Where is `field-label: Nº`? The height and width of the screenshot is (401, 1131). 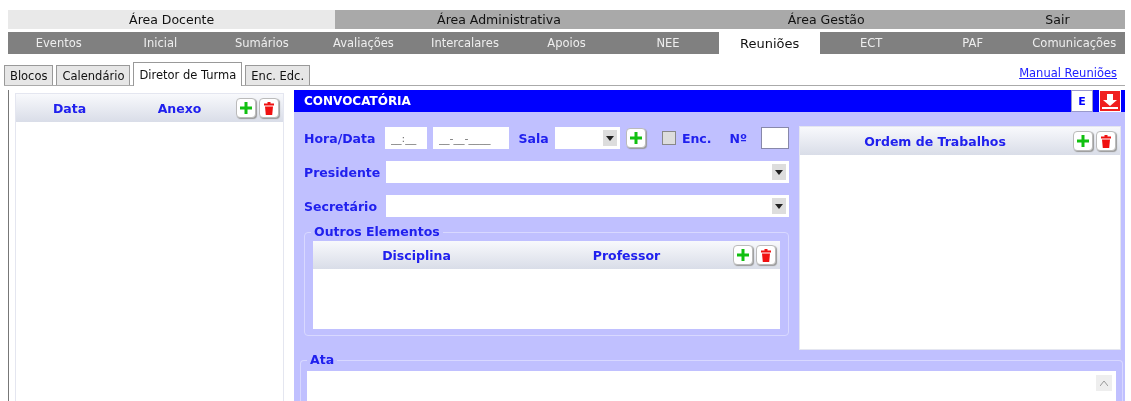
field-label: Nº is located at coordinates (738, 138).